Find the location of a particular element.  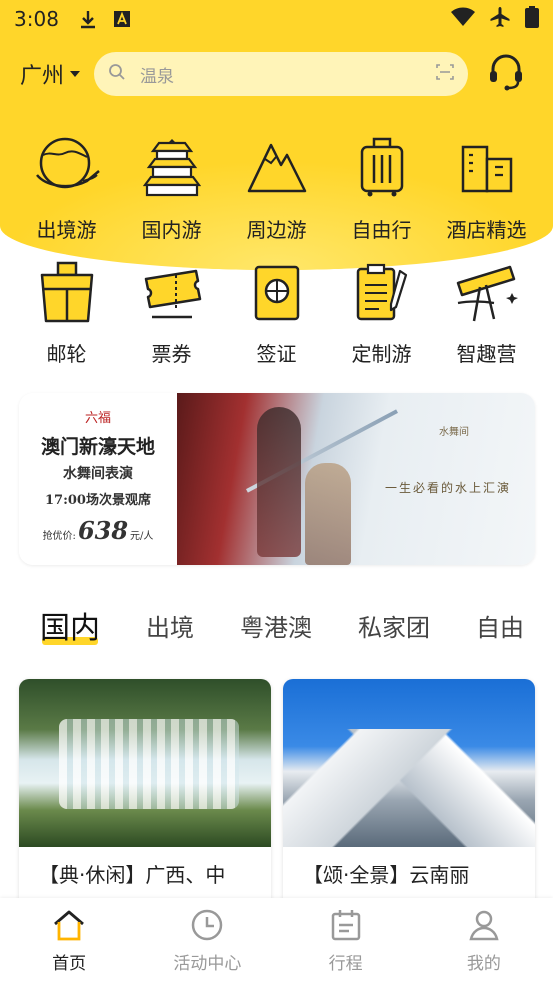

product-card: 【颂·全景】云南丽 is located at coordinates (409, 794).